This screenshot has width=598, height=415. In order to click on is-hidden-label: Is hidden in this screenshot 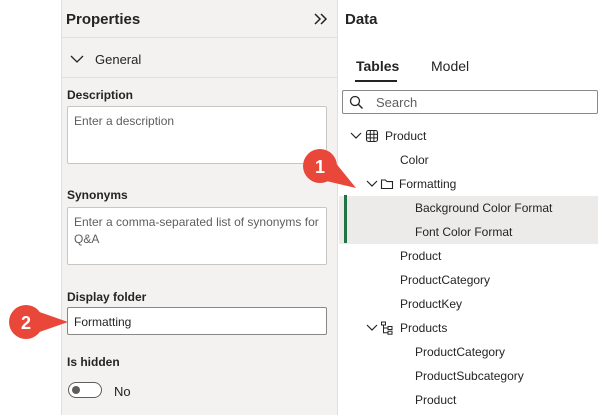, I will do `click(93, 362)`.